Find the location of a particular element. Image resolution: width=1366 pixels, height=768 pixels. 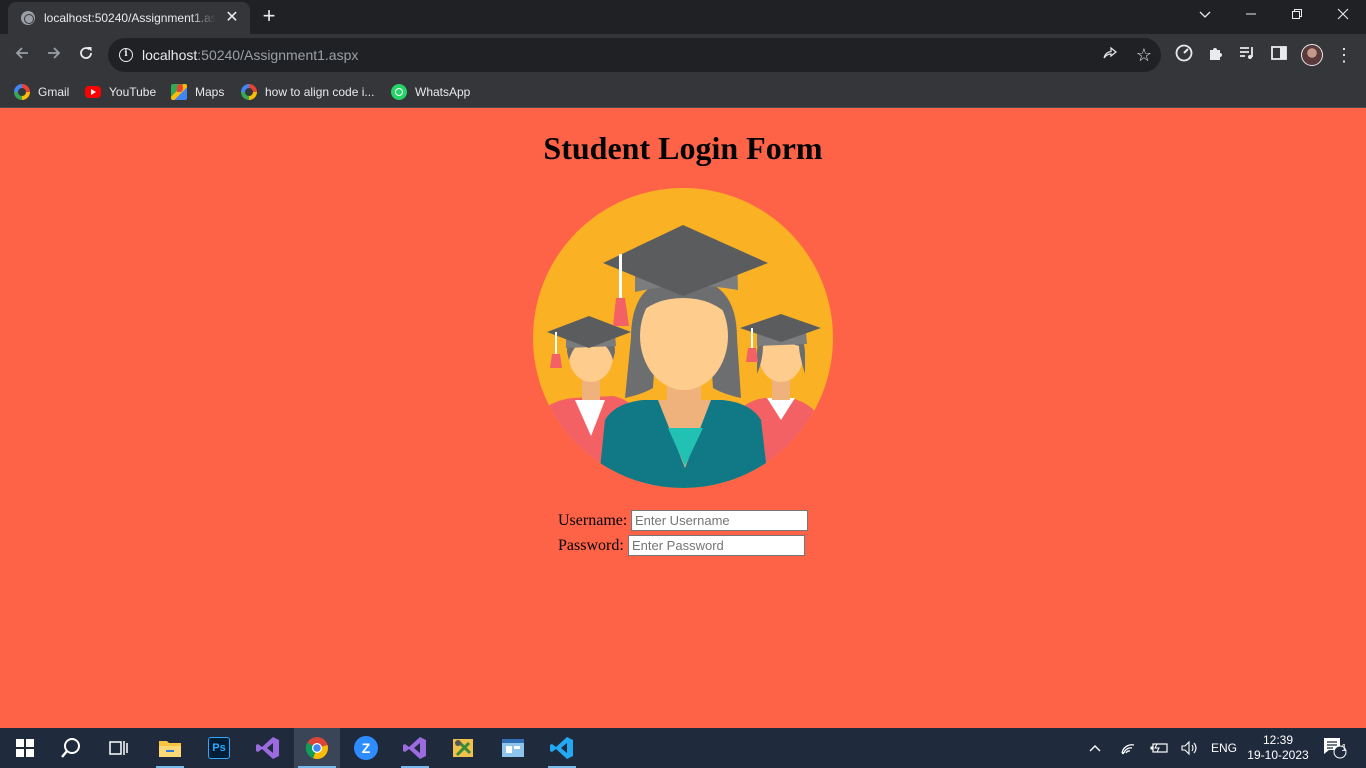

close-window-button is located at coordinates (1343, 16).